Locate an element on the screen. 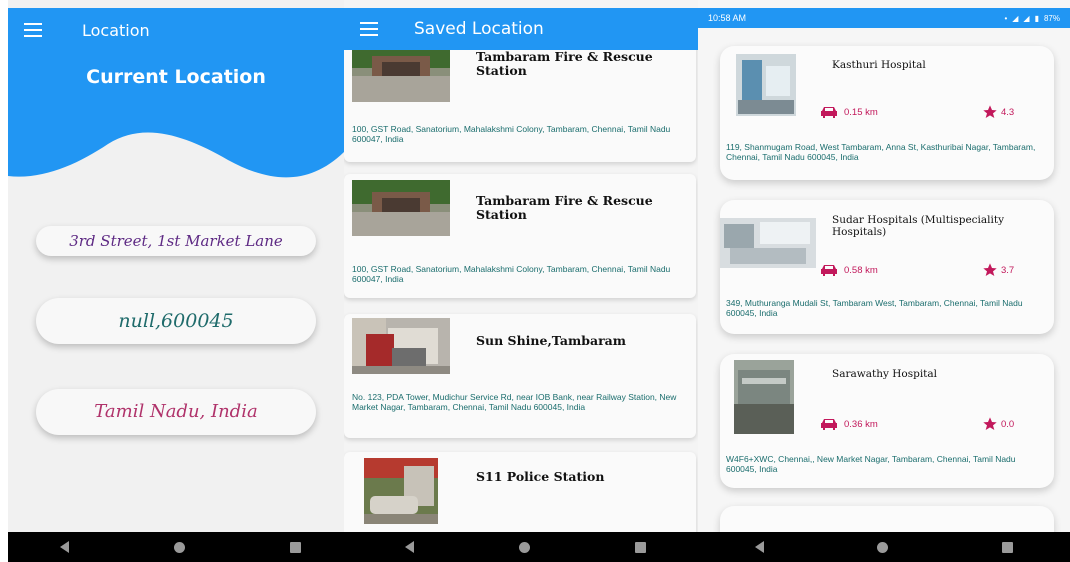 Image resolution: width=1070 pixels, height=562 pixels. app-bar: Saved Location is located at coordinates (521, 29).